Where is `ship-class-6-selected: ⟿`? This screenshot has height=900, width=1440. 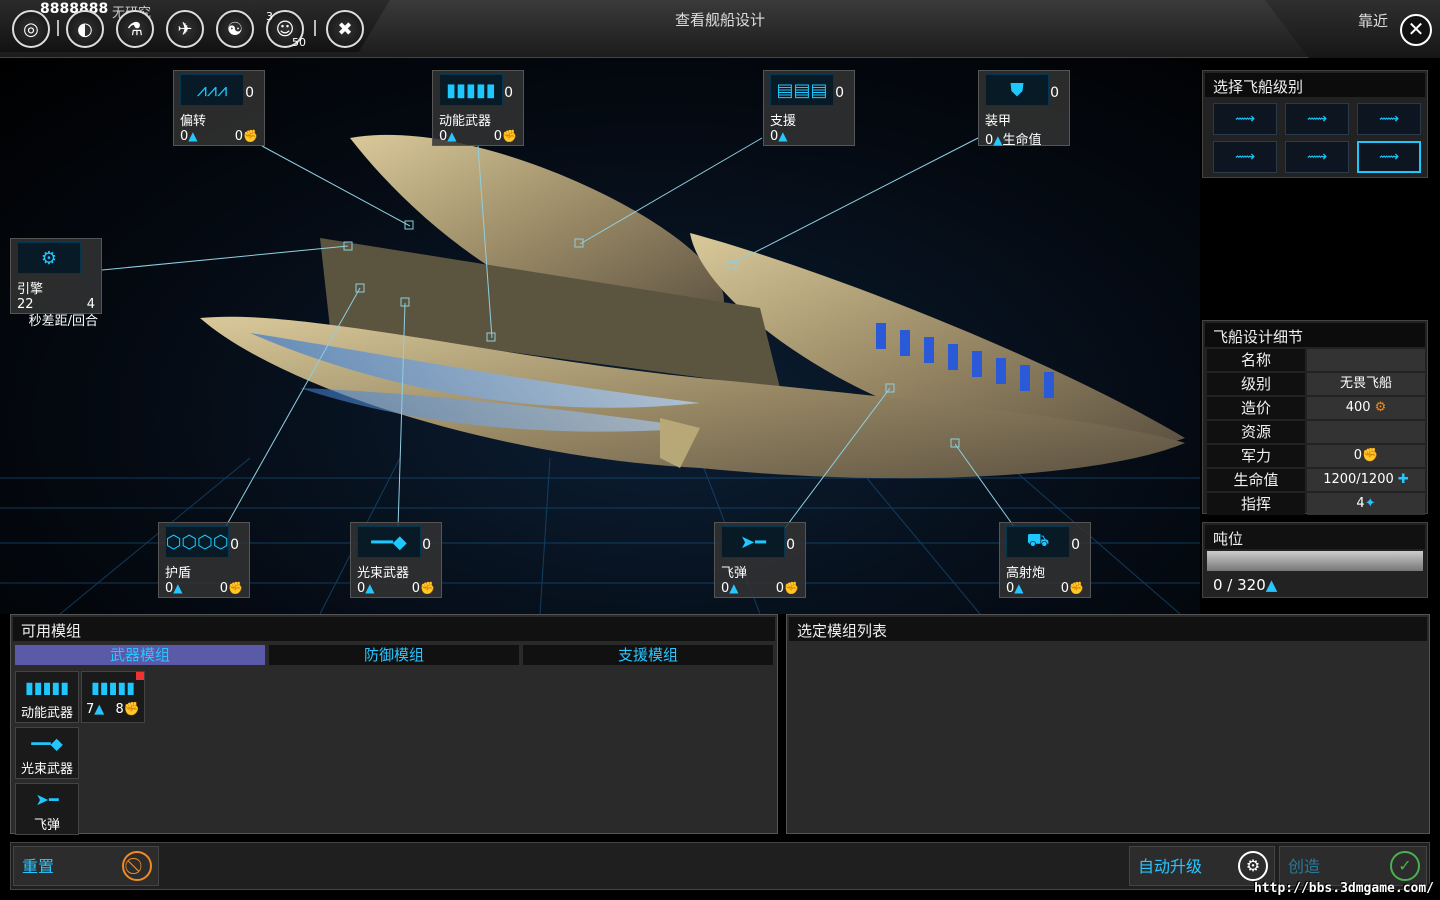
ship-class-6-selected: ⟿ is located at coordinates (1389, 157).